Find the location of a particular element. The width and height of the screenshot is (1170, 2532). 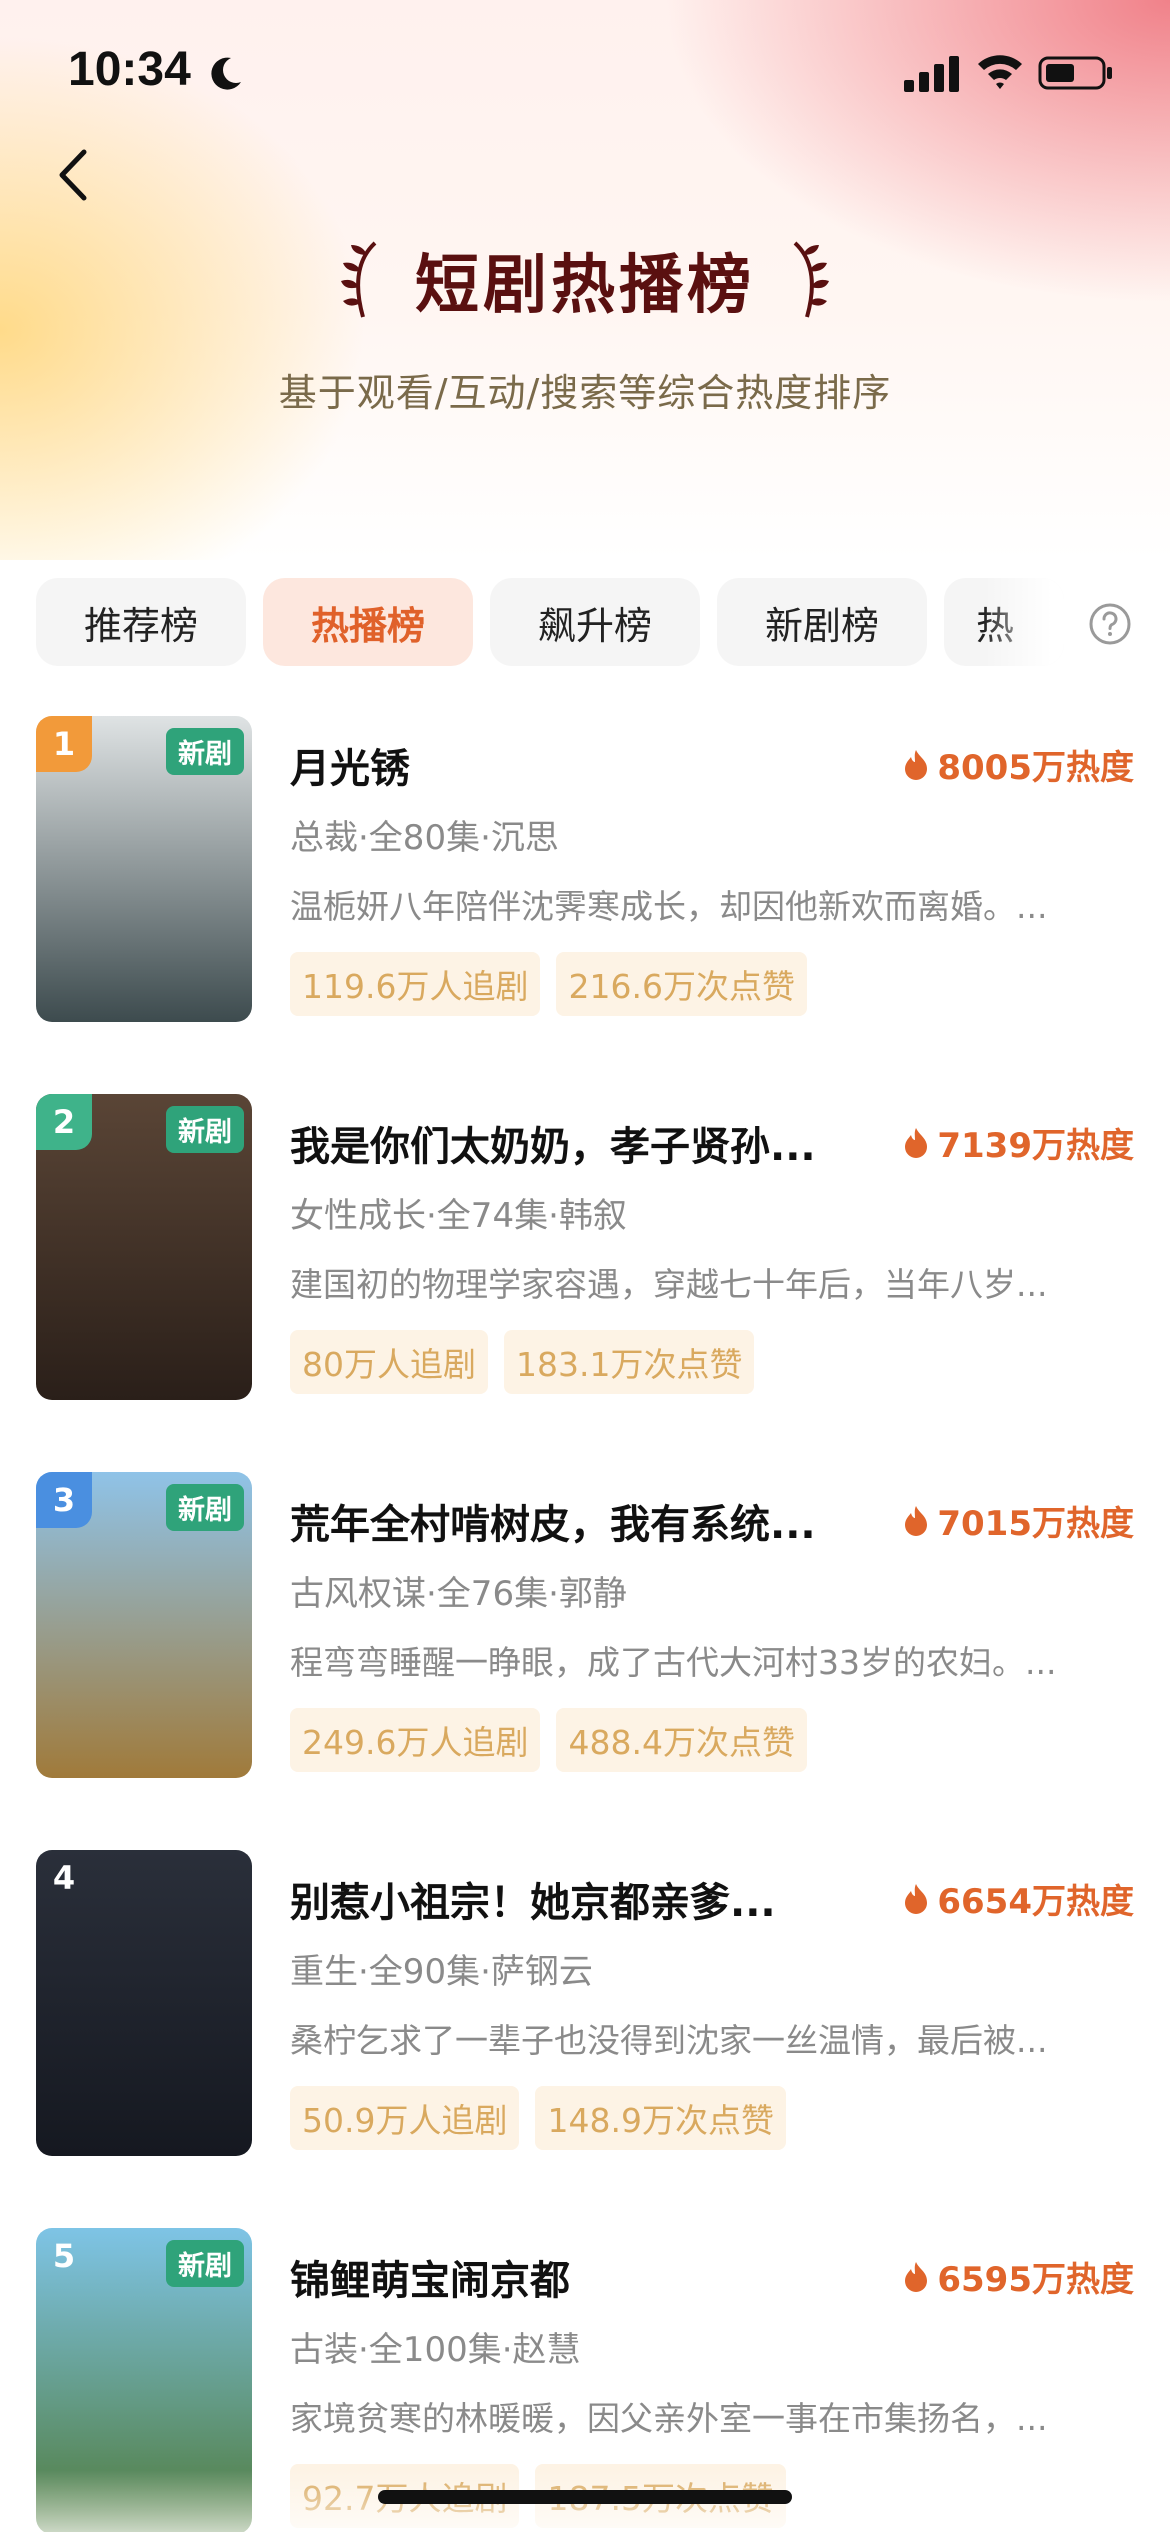

followers-chip: 80万人追剧 is located at coordinates (389, 1362).